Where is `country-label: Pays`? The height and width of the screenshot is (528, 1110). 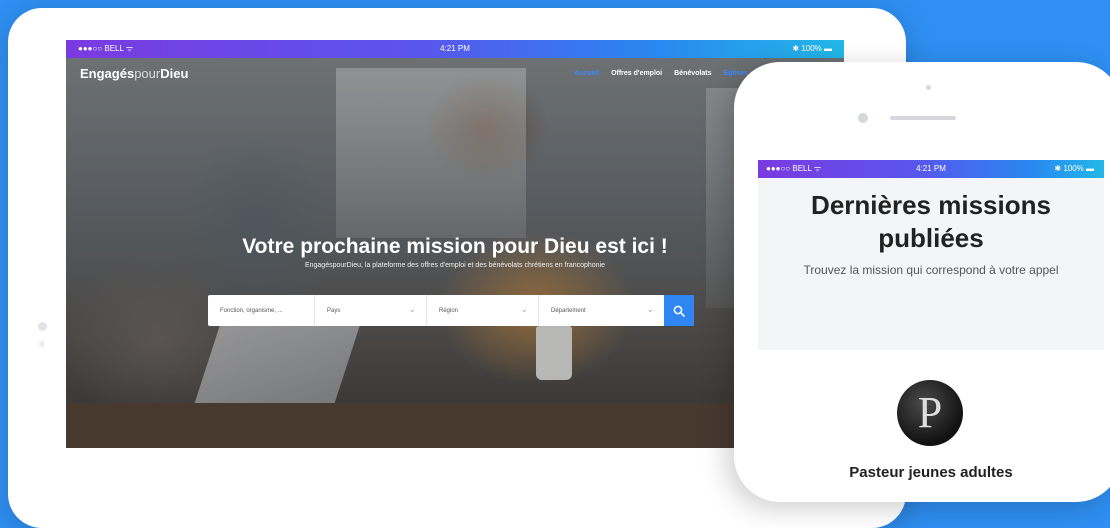
country-label: Pays is located at coordinates (334, 310).